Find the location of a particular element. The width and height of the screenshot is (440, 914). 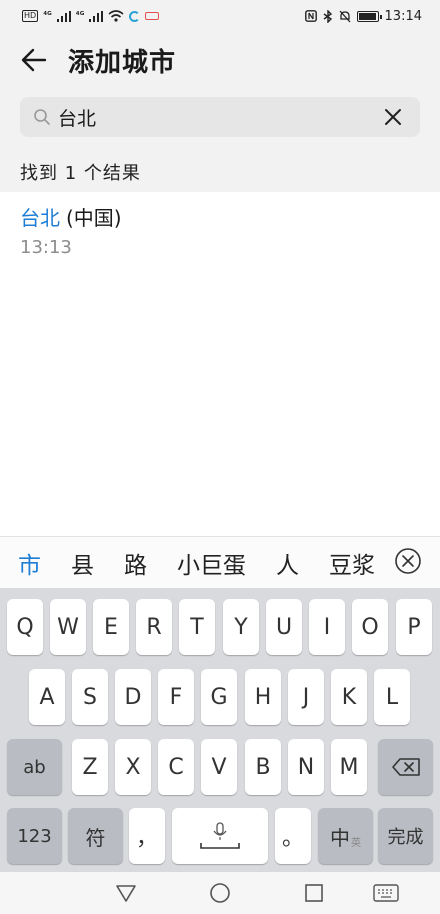

battery-level is located at coordinates (367, 16).